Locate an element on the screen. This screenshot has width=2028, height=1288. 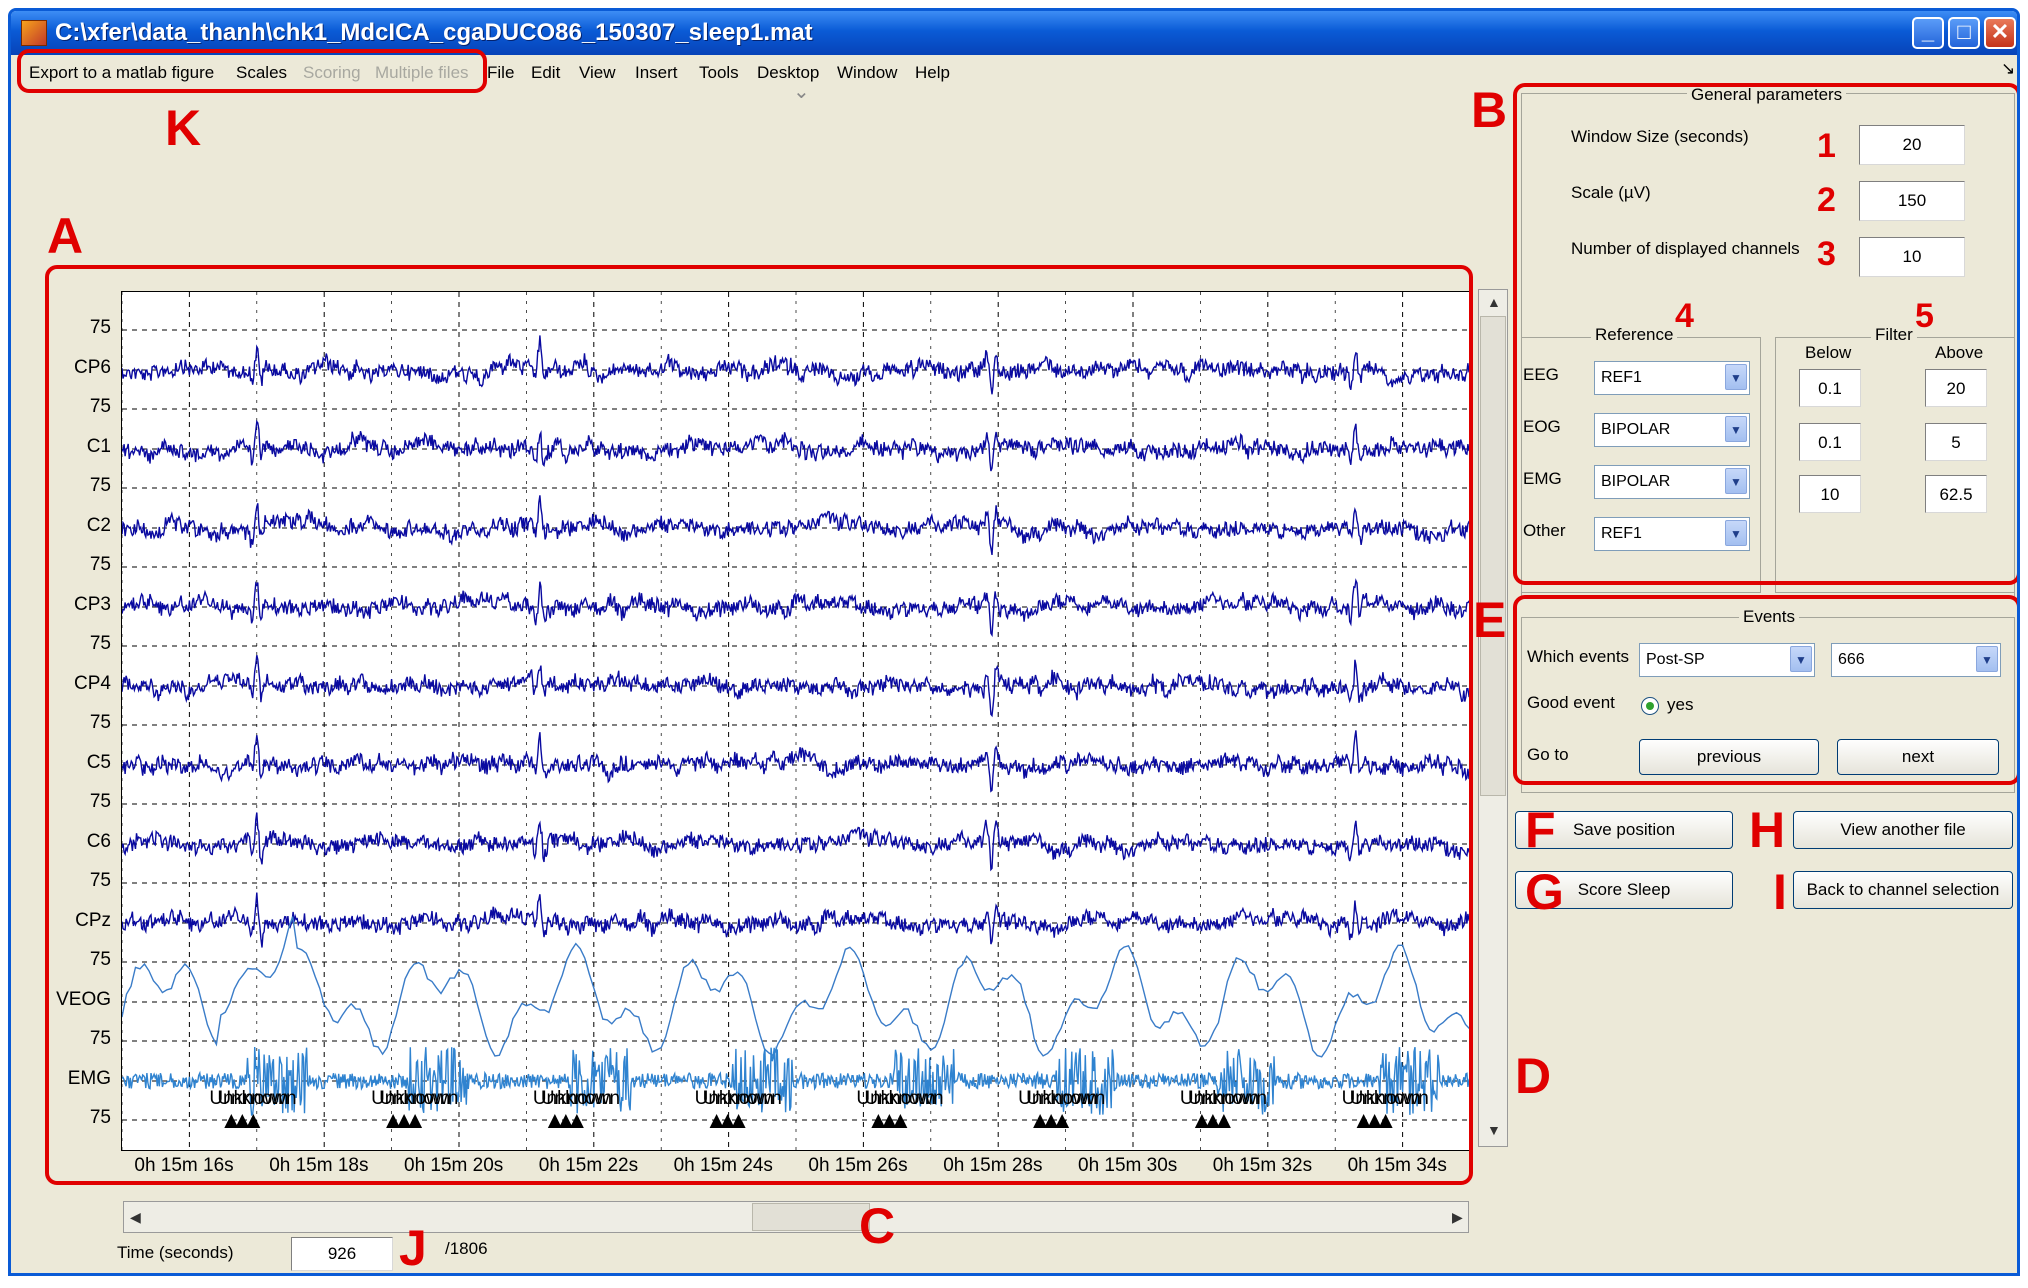
menu-insert: Insert is located at coordinates (656, 73).